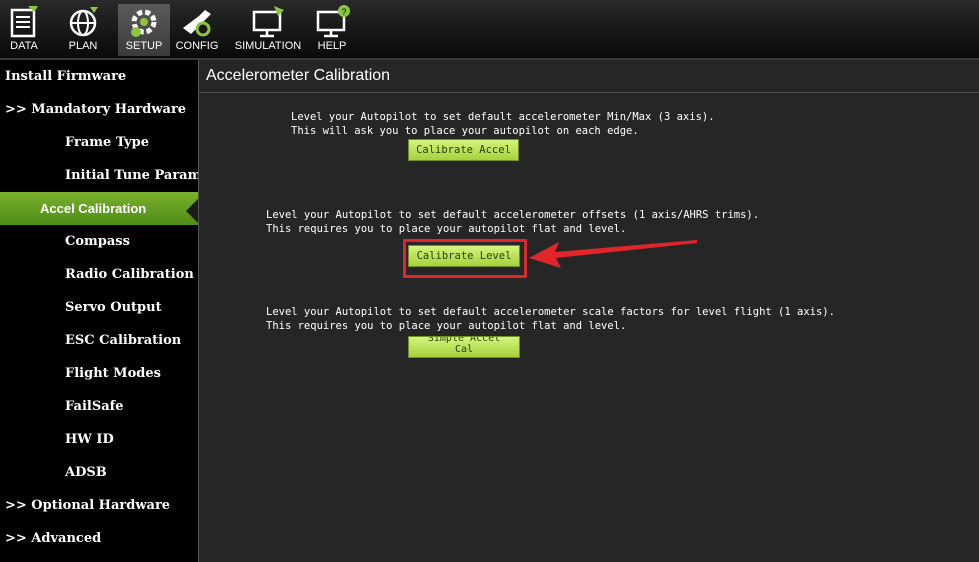 The width and height of the screenshot is (979, 562). What do you see at coordinates (99, 340) in the screenshot?
I see `sidebar-item-esc-calibration: ESC Calibration` at bounding box center [99, 340].